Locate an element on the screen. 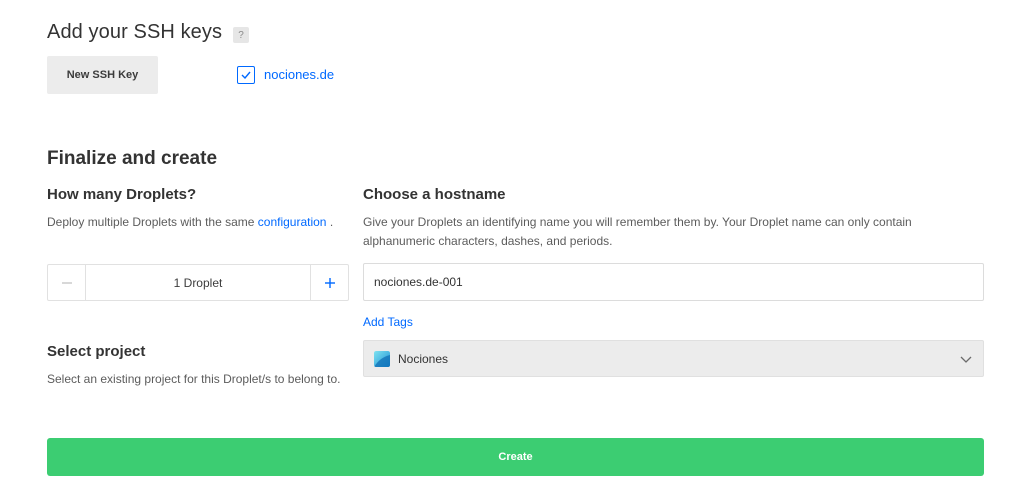  description-text: Deploy multiple Droplets with the same is located at coordinates (151, 222).